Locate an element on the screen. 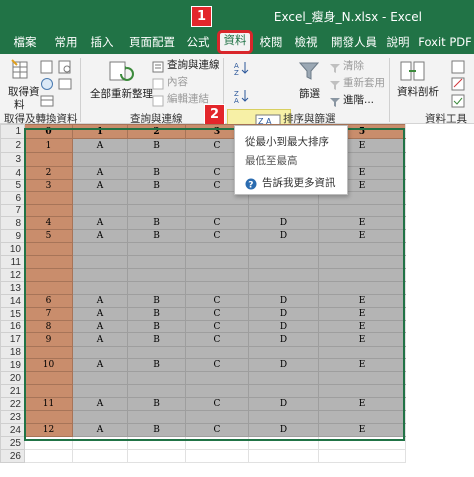 Image resolution: width=474 pixels, height=477 pixels. refresh-all-label: 全部重新整理 is located at coordinates (121, 93).